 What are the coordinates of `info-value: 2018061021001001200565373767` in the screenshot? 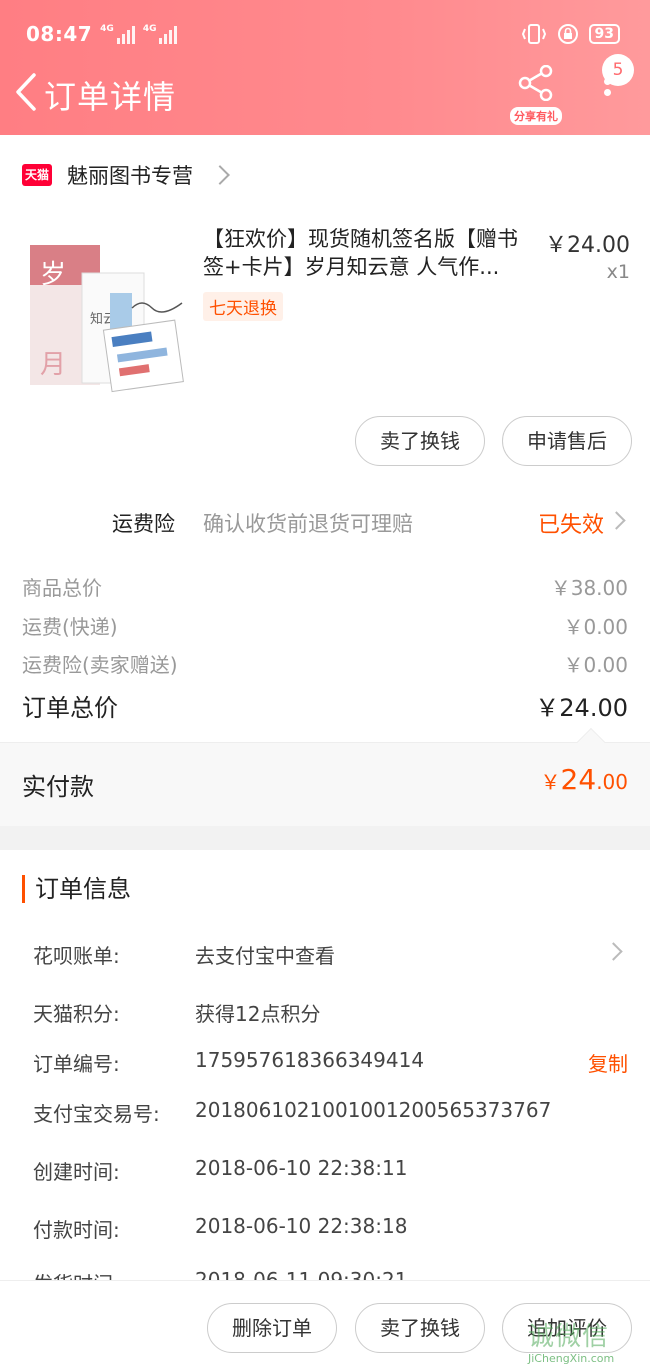 It's located at (373, 1110).